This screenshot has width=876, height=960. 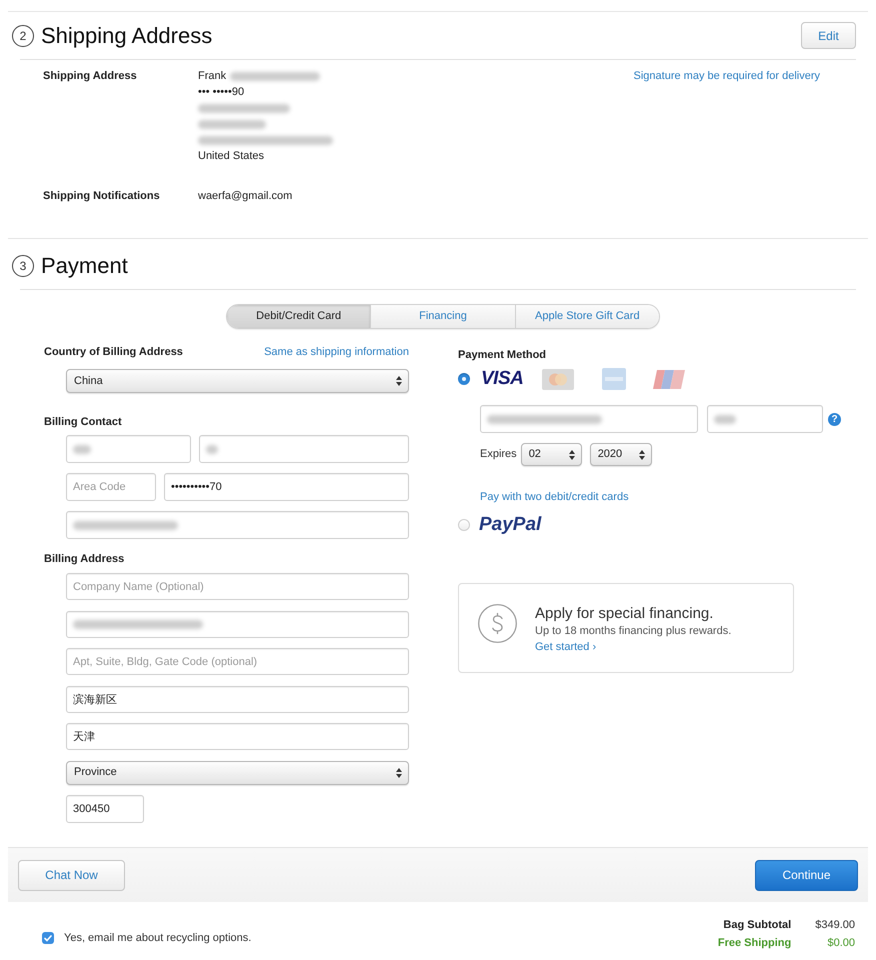 I want to click on card-icon, so click(x=614, y=379).